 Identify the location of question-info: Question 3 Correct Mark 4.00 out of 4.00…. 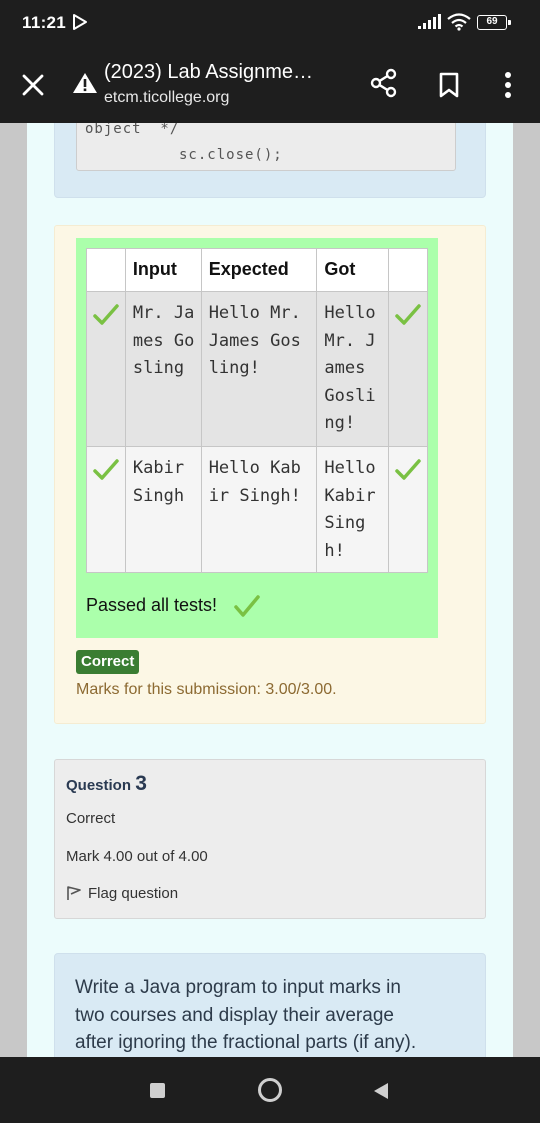
(270, 839).